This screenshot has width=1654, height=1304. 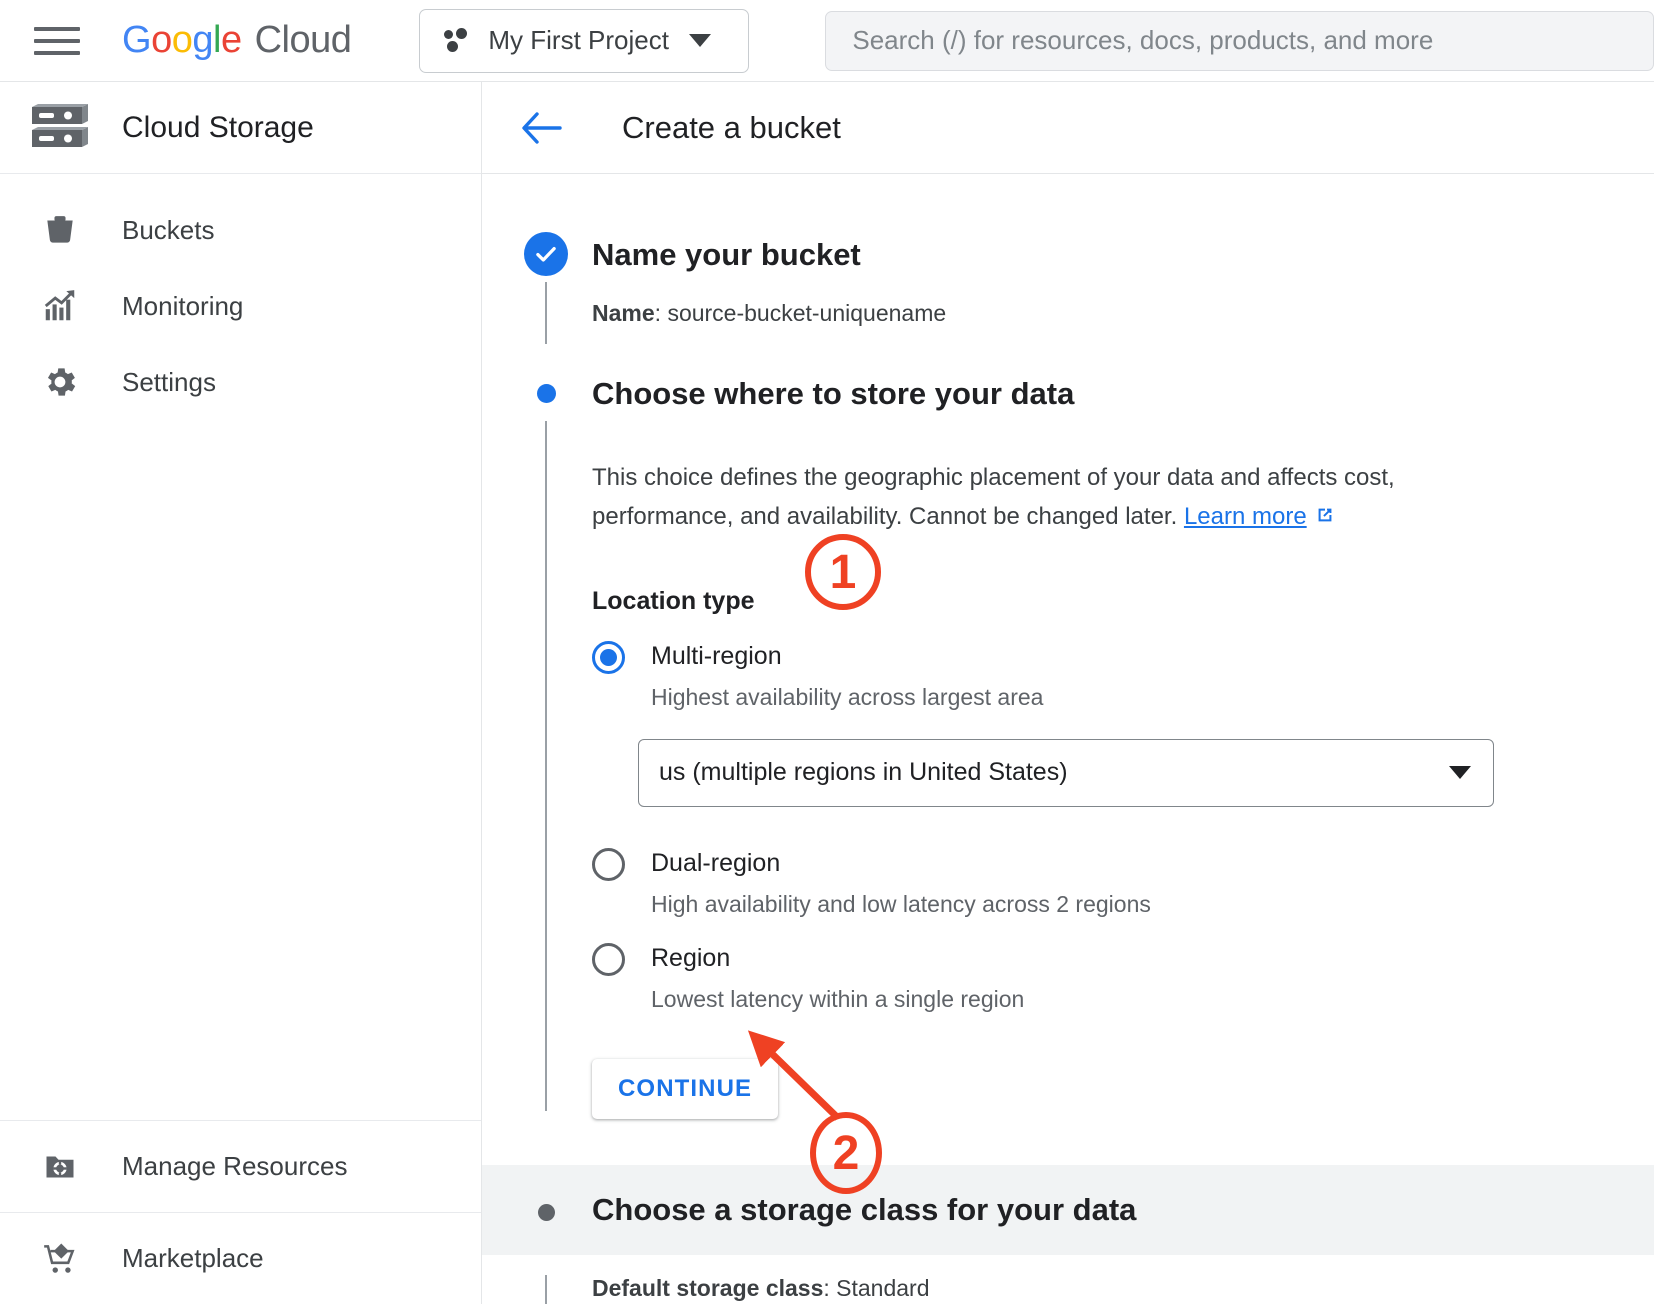 I want to click on project-name: My First Project, so click(x=578, y=40).